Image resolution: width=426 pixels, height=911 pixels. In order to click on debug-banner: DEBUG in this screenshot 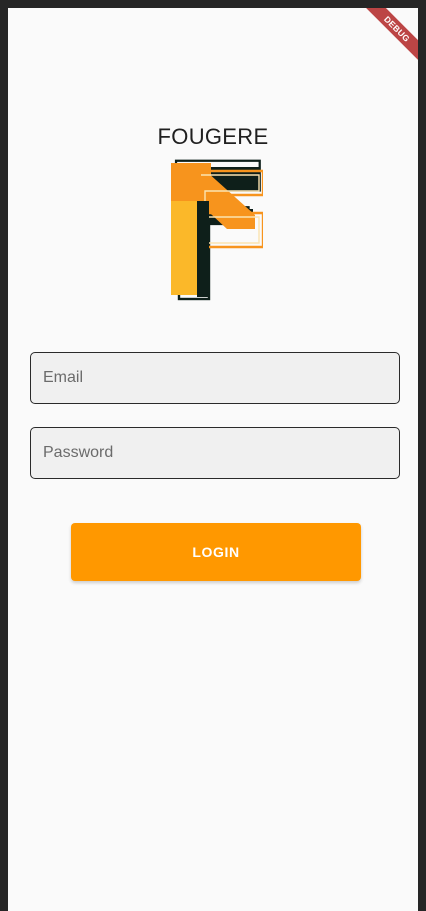, I will do `click(388, 38)`.